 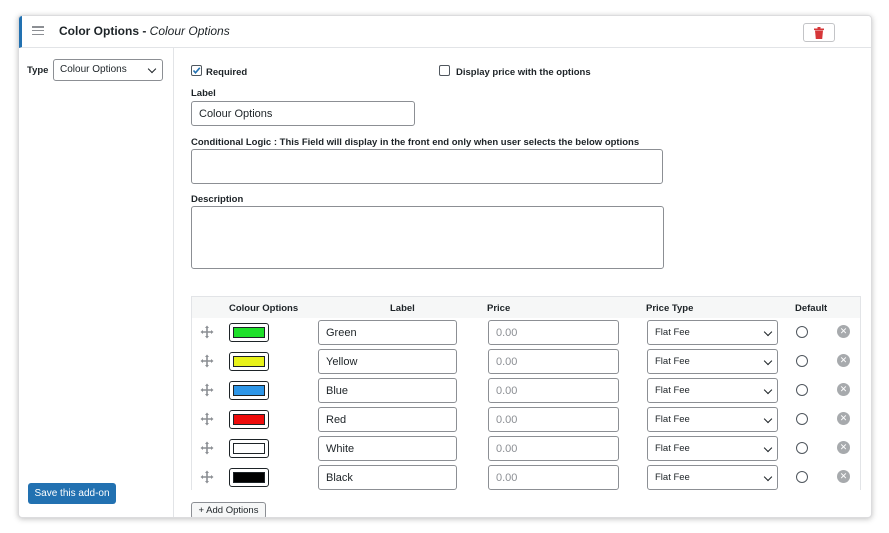 I want to click on col-header-colour: Colour Options, so click(x=264, y=308).